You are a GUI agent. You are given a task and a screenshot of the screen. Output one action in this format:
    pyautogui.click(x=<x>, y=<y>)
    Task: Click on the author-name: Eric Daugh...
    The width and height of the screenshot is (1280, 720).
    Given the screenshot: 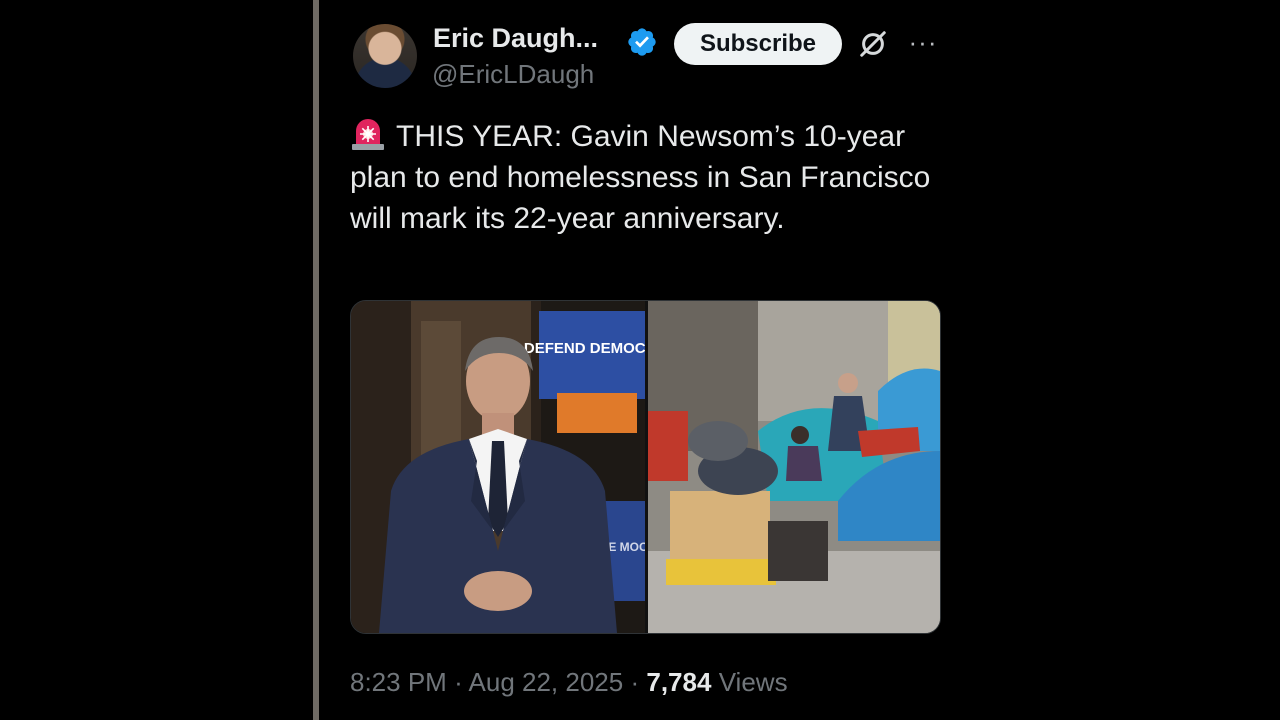 What is the action you would take?
    pyautogui.click(x=515, y=38)
    